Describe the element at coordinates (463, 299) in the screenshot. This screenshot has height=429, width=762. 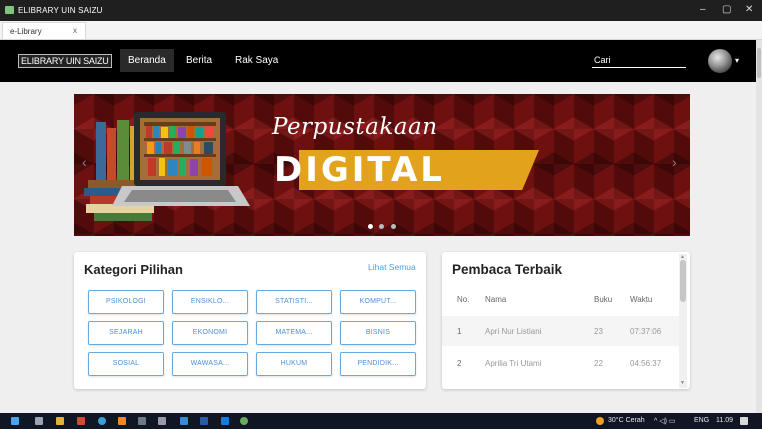
I see `header-no: No.` at that location.